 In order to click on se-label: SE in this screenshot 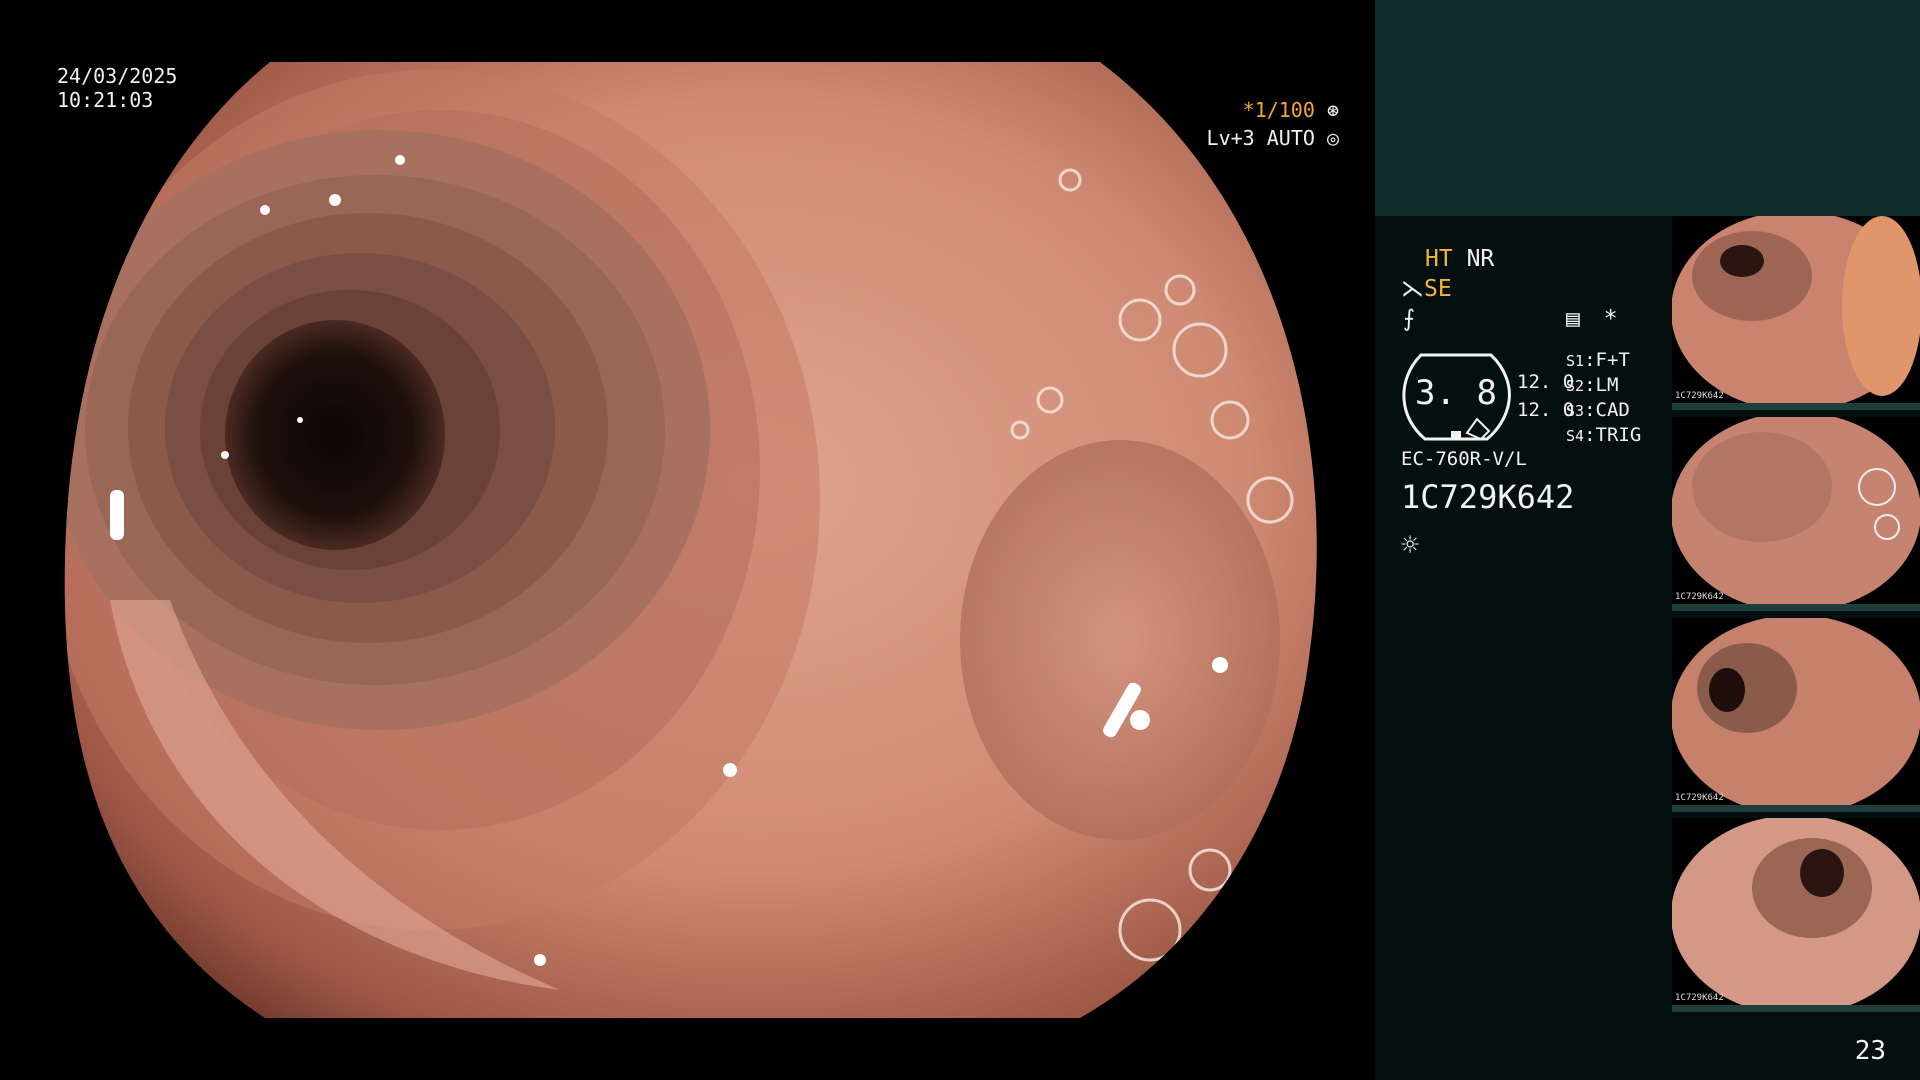, I will do `click(1438, 289)`.